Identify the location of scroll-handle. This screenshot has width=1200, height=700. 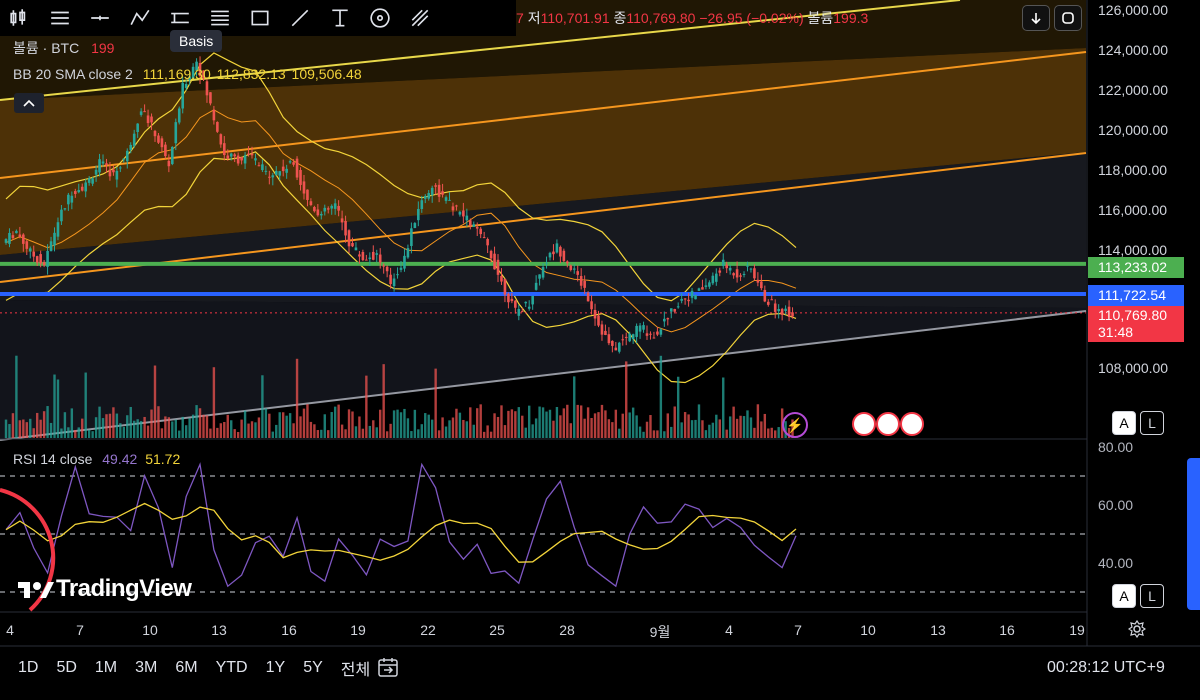
(1193, 534).